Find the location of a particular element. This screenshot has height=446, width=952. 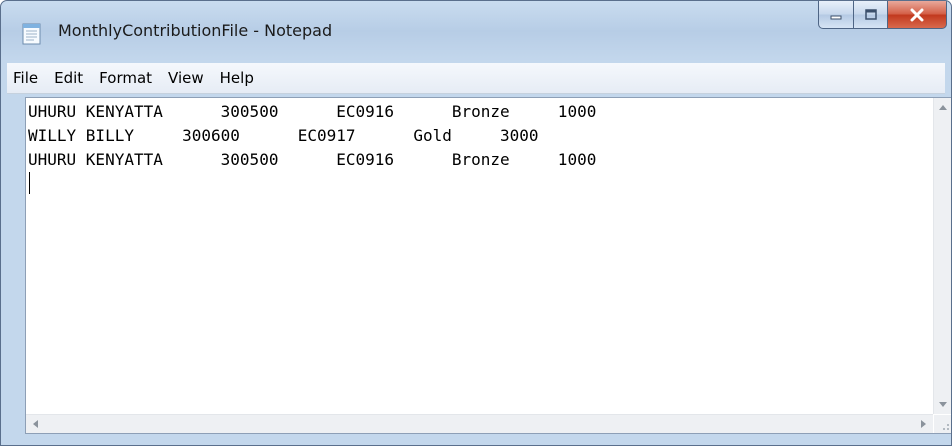

text-line-2: WILLY BILLY 300600 EC0917 Gold 3000 is located at coordinates (283, 135).